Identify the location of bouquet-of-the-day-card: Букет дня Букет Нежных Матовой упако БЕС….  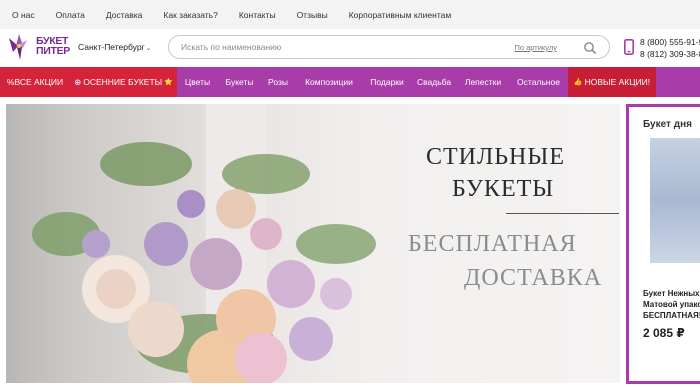
(663, 244).